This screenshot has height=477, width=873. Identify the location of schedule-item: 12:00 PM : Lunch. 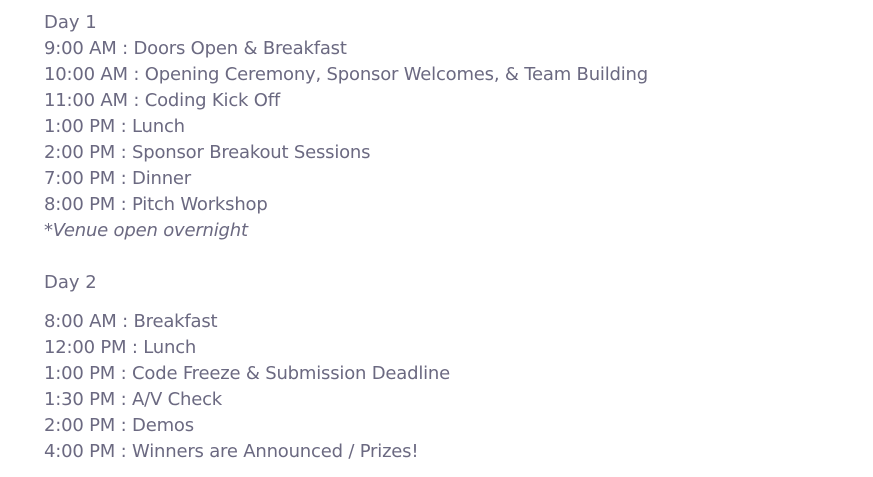
(120, 347).